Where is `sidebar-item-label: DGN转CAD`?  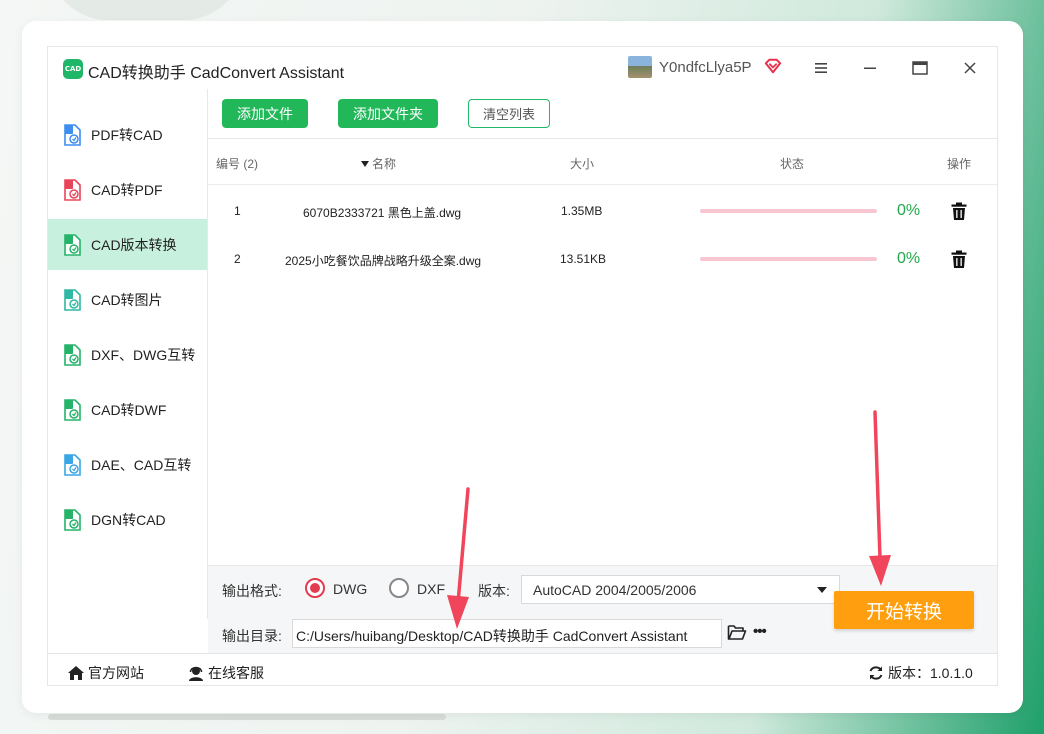
sidebar-item-label: DGN转CAD is located at coordinates (128, 519).